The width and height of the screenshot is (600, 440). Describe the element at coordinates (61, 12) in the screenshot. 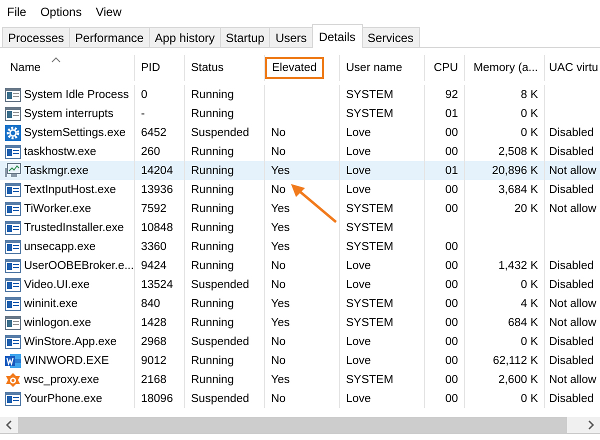

I see `menu-item: Options` at that location.